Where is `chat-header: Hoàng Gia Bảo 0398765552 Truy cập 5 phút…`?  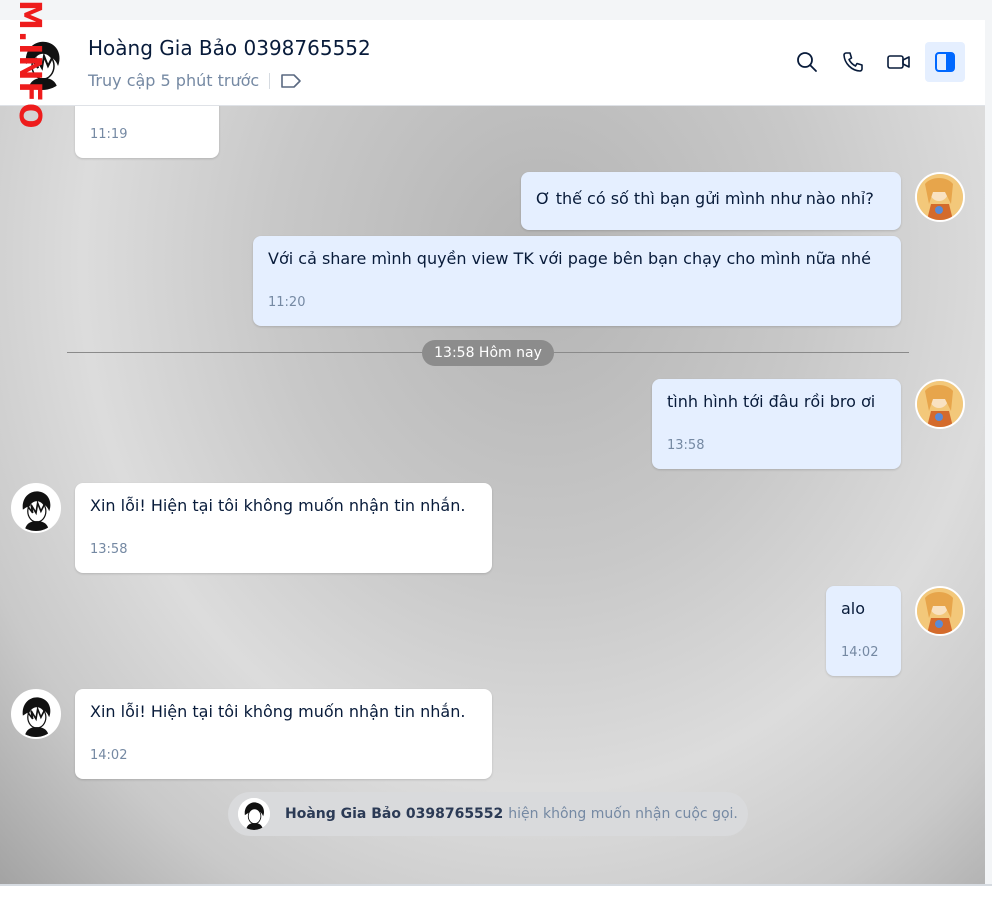
chat-header: Hoàng Gia Bảo 0398765552 Truy cập 5 phút… is located at coordinates (492, 63).